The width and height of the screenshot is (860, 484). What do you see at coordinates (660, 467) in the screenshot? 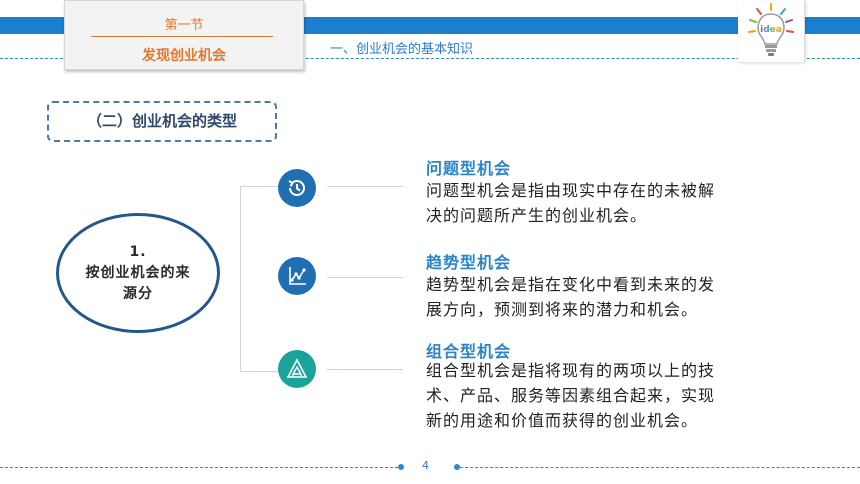
I see `footer-line-right` at bounding box center [660, 467].